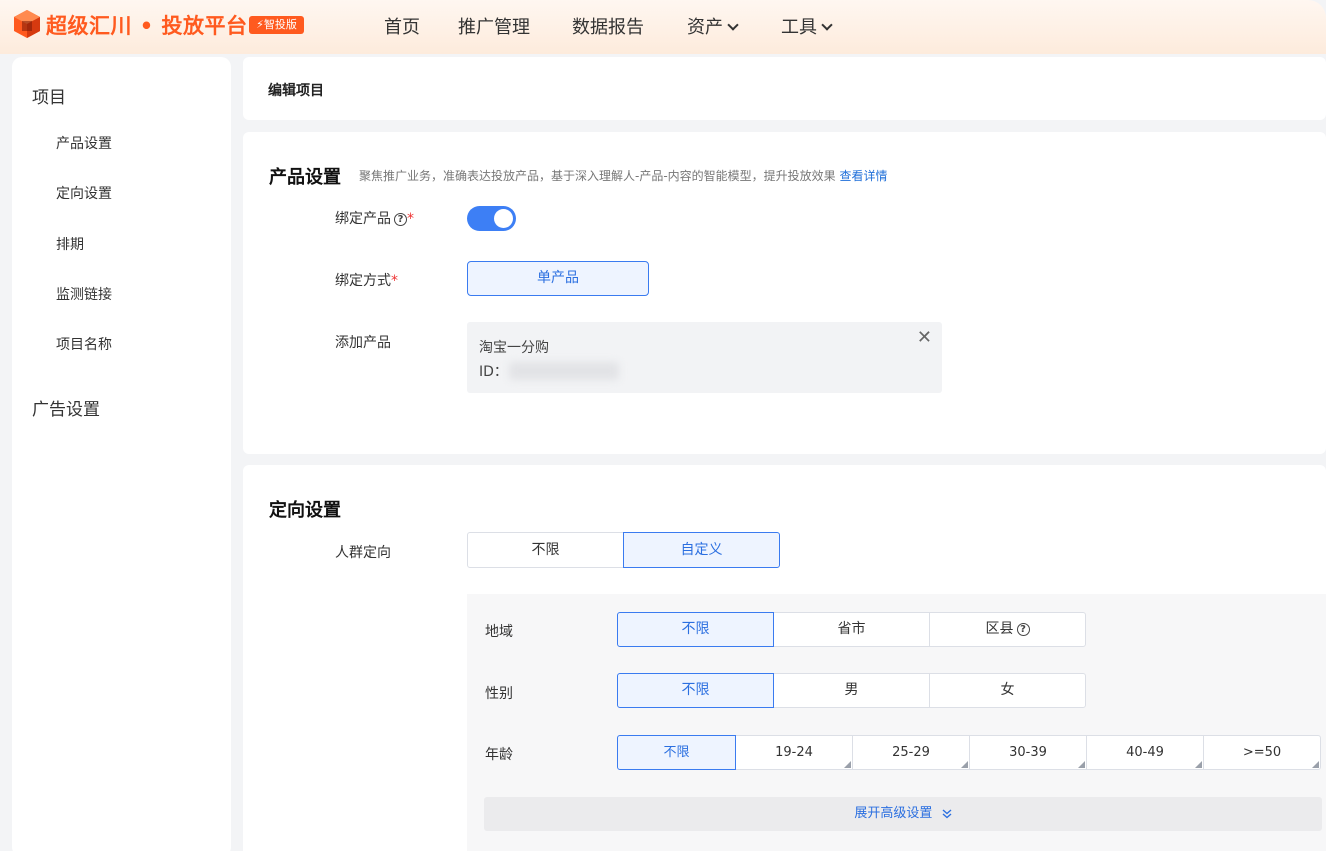  What do you see at coordinates (704, 357) in the screenshot?
I see `product-card: 淘宝一分购 ID： ✕` at bounding box center [704, 357].